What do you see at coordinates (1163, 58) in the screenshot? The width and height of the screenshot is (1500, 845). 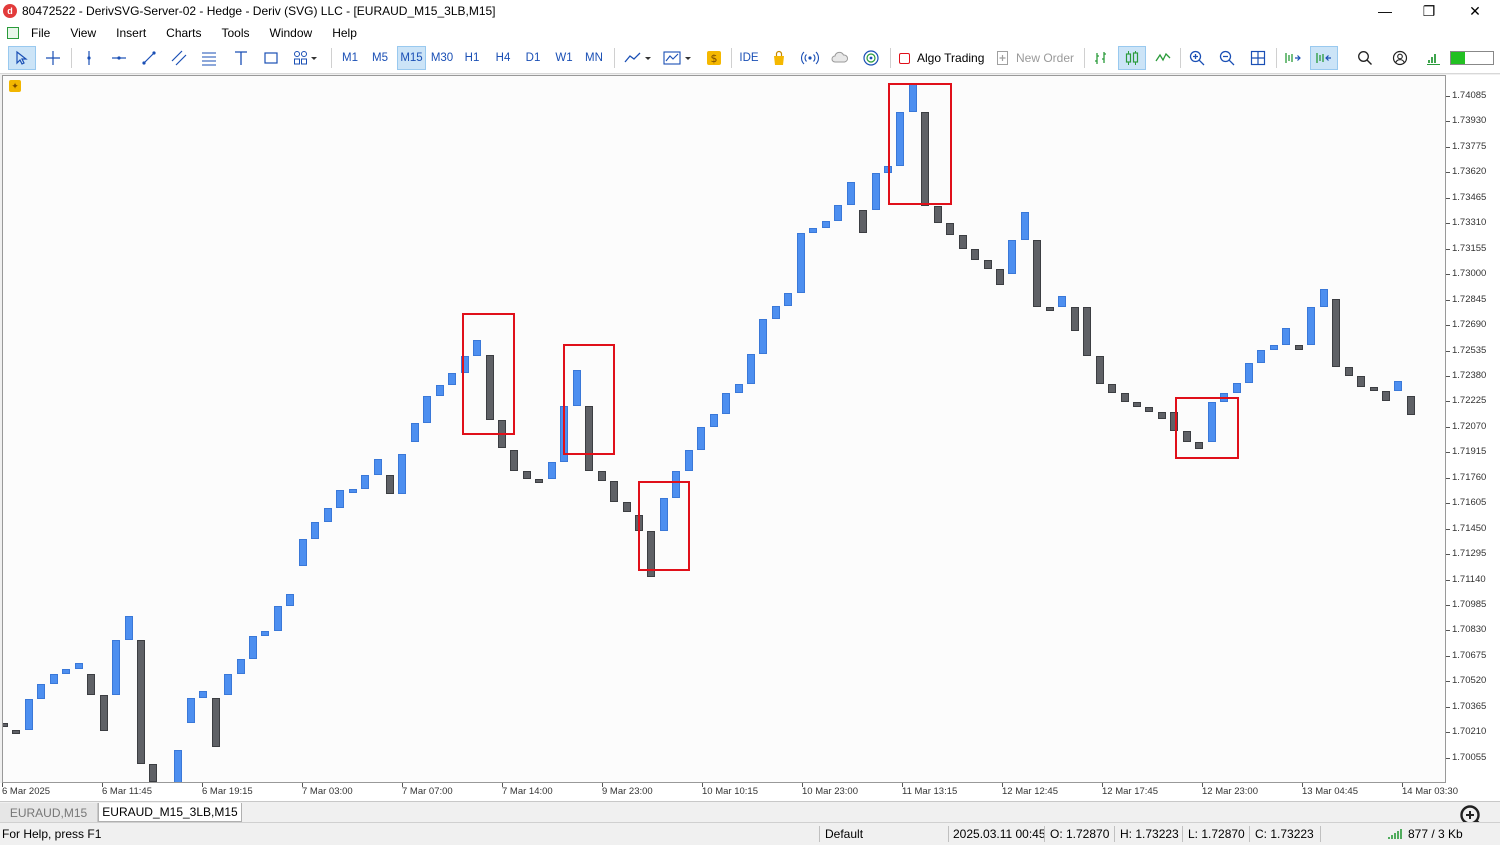 I see `line-chart-button` at bounding box center [1163, 58].